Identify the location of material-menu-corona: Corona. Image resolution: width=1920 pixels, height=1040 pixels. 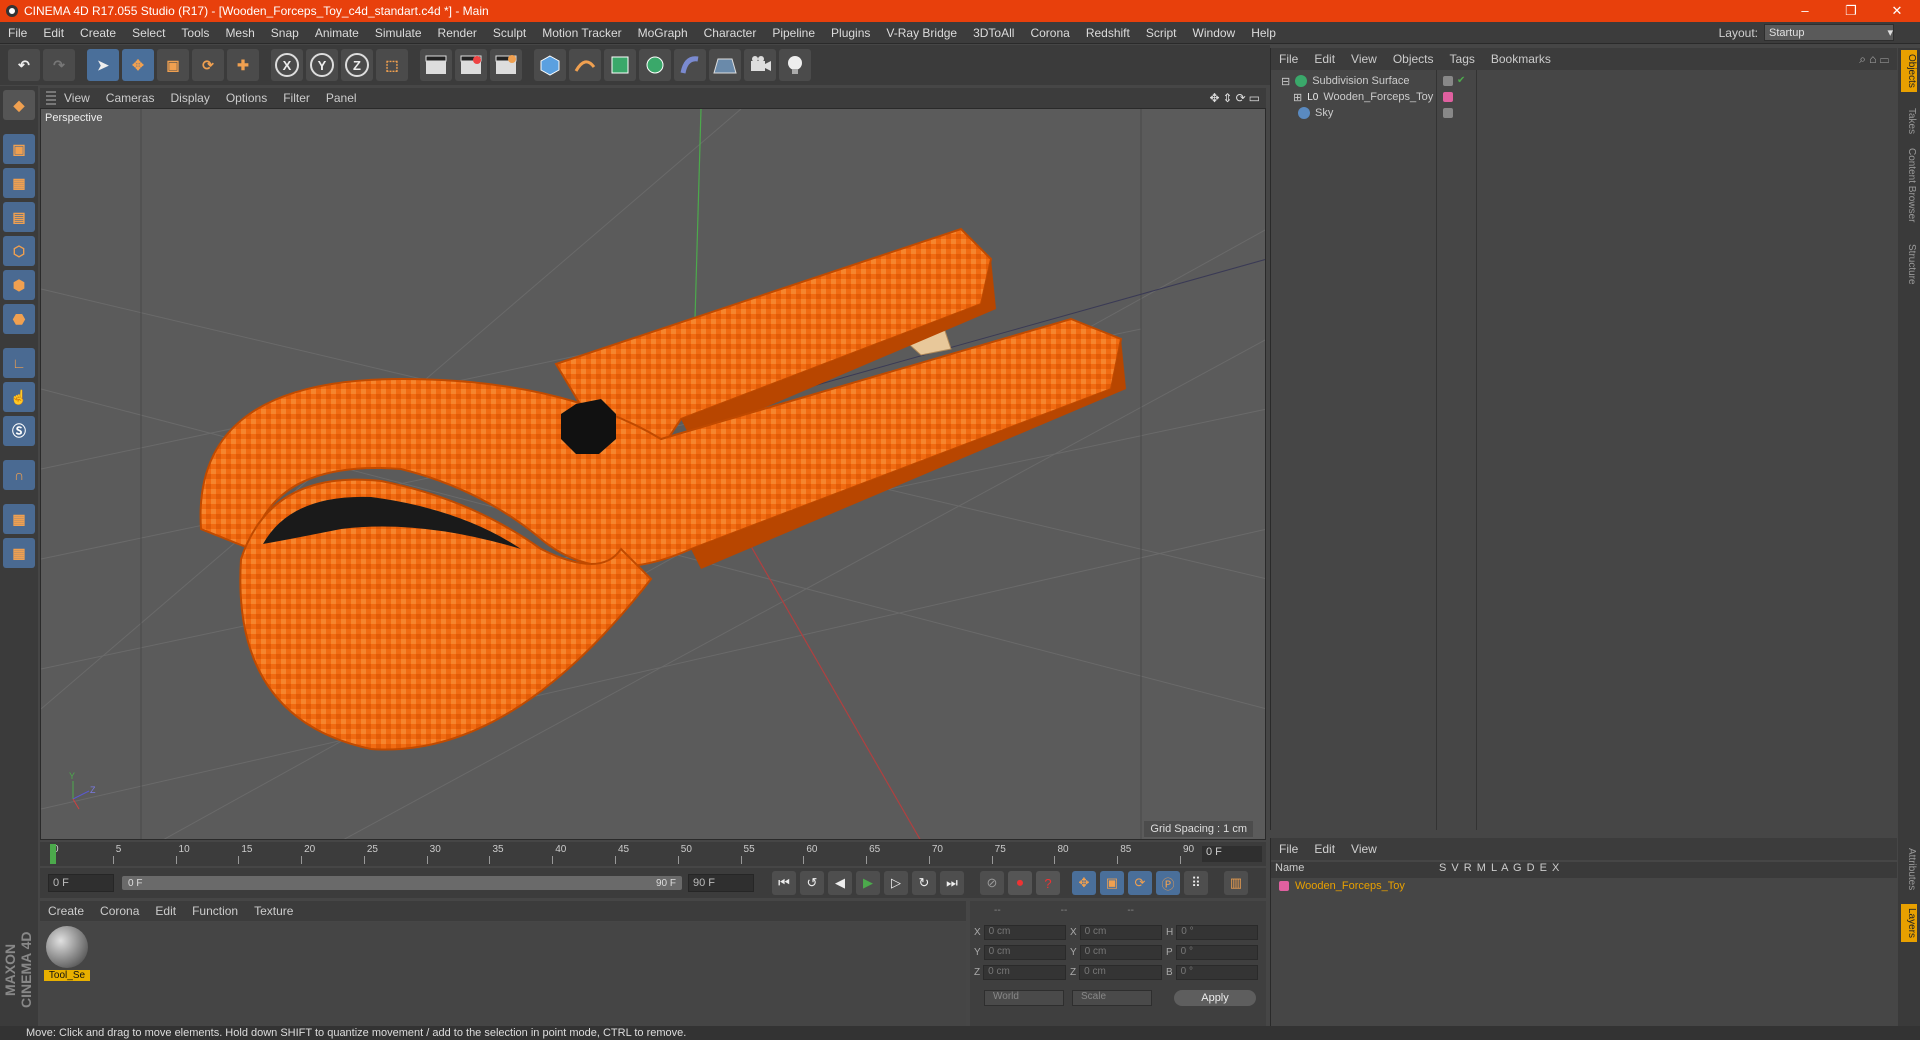
(119, 911).